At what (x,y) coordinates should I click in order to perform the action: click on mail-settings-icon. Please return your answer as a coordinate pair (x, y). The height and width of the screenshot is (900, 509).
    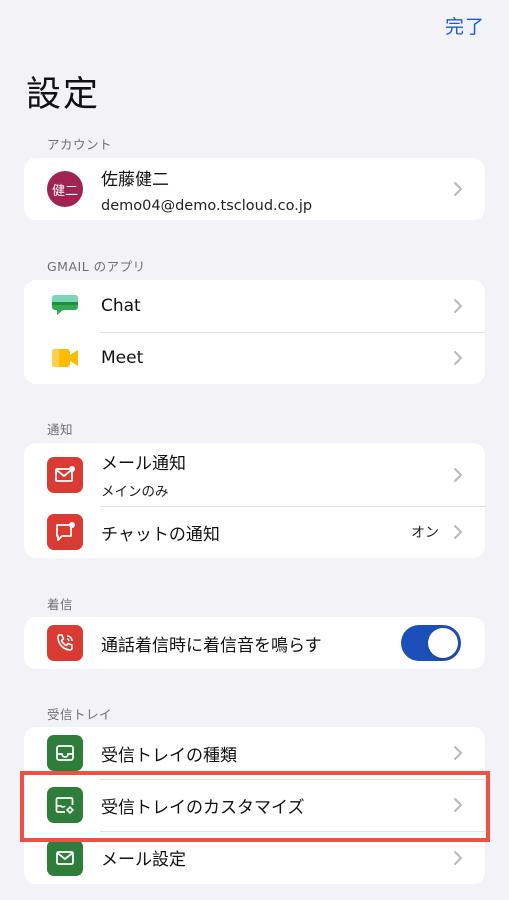
    Looking at the image, I should click on (65, 857).